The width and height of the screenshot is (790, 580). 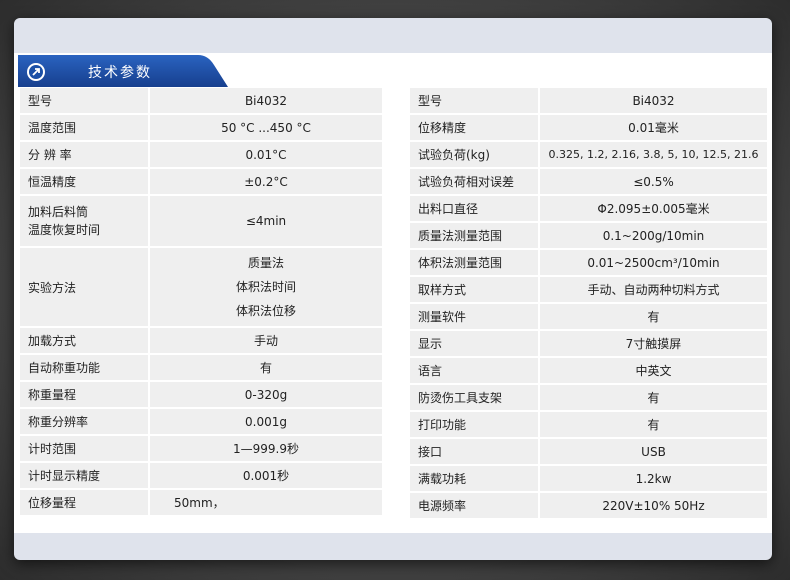 What do you see at coordinates (653, 208) in the screenshot?
I see `spec-value: Φ2.095±0.005毫米` at bounding box center [653, 208].